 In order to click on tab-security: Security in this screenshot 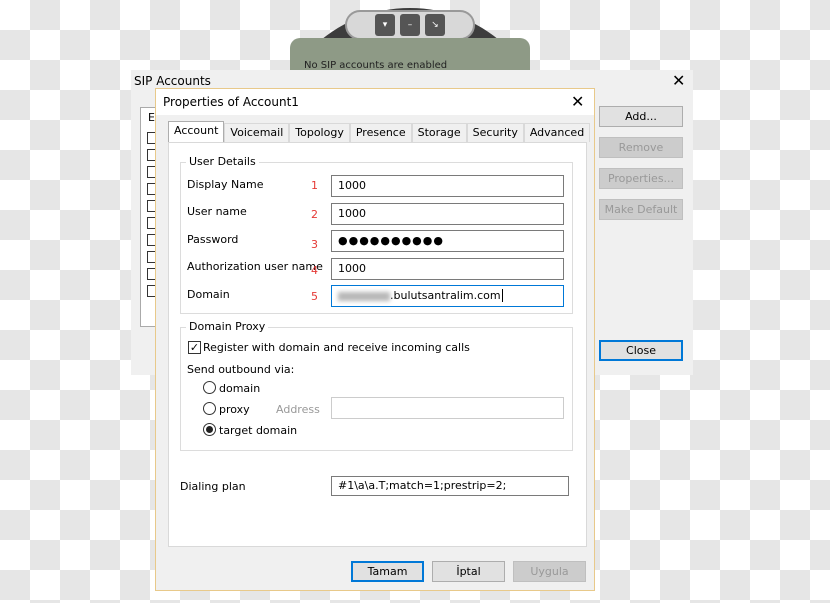, I will do `click(495, 132)`.